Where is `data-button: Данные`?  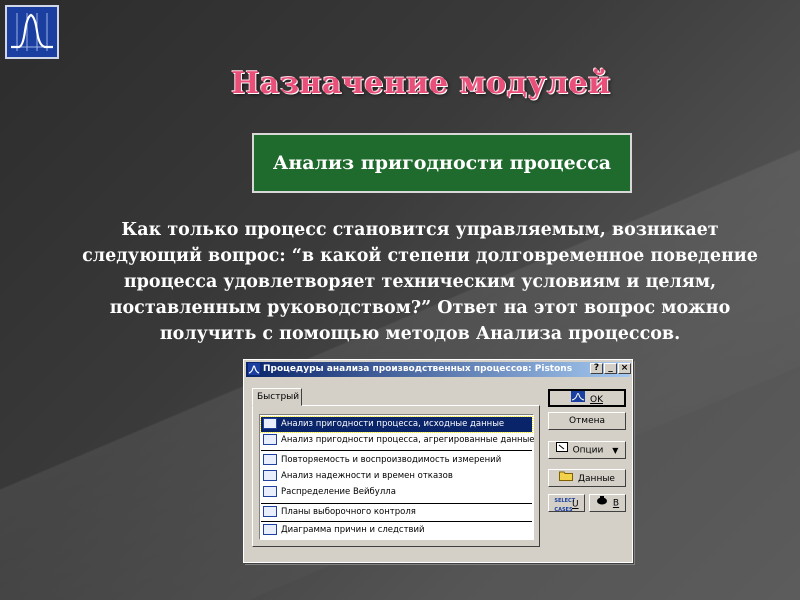
data-button: Данные is located at coordinates (587, 478).